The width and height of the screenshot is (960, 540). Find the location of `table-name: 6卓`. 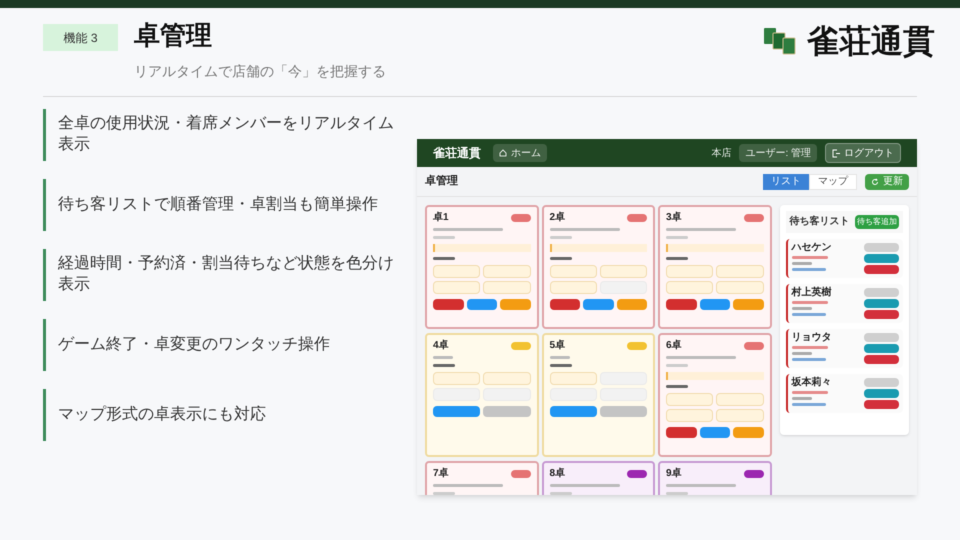

table-name: 6卓 is located at coordinates (674, 346).